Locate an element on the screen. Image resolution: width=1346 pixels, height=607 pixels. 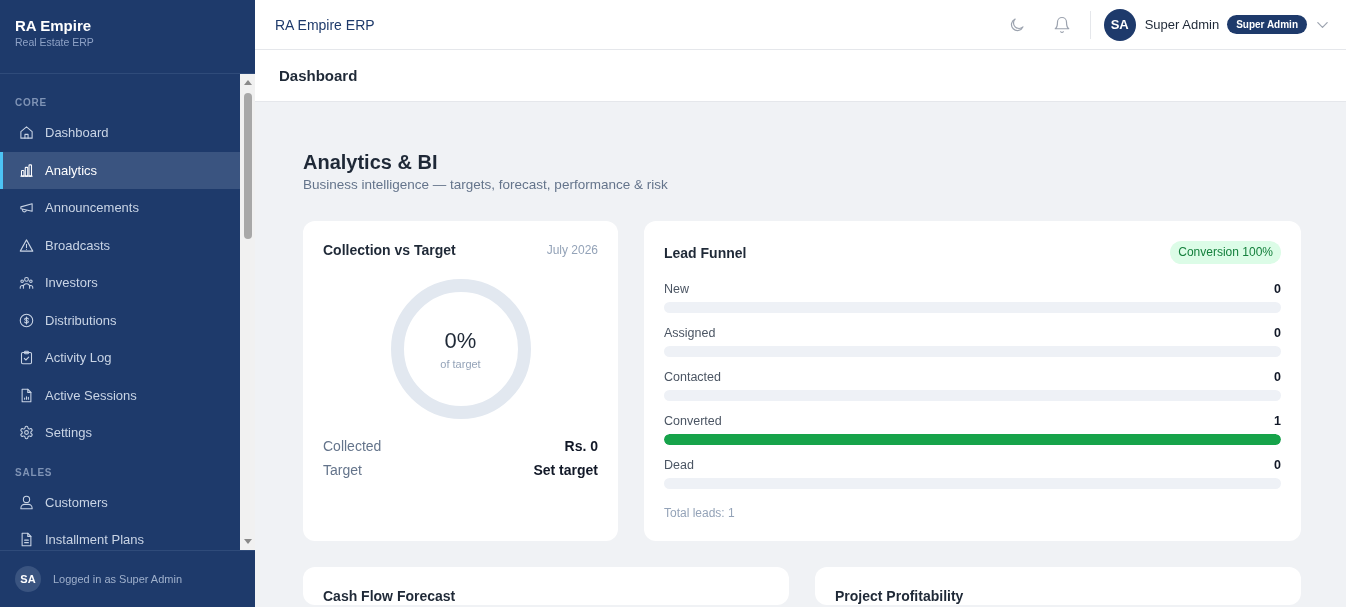
period-label: July 2026 is located at coordinates (572, 250).